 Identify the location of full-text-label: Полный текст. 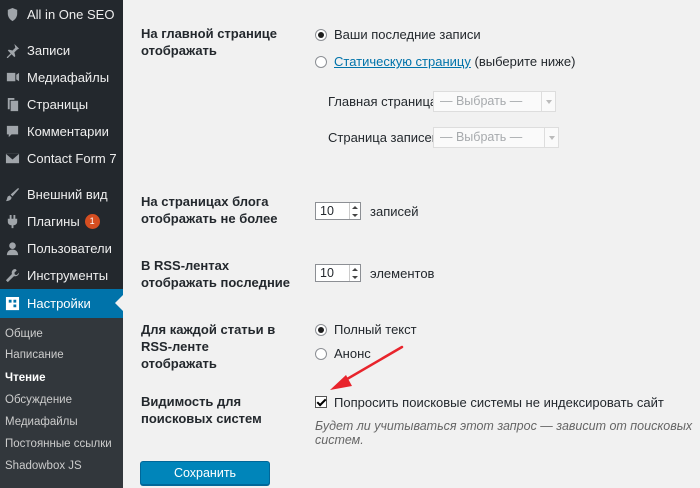
(375, 329).